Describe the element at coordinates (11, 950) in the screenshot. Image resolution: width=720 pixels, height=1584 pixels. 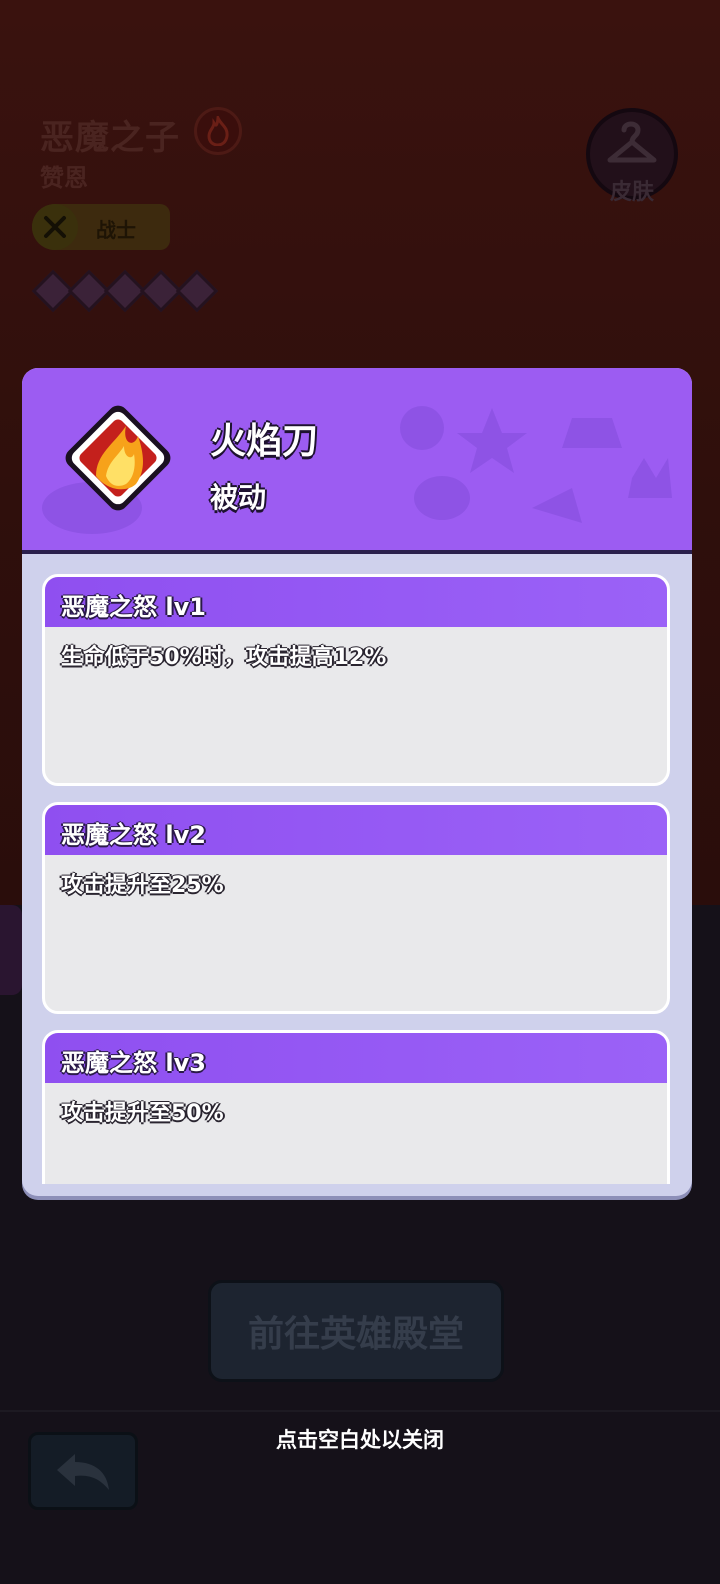
I see `side-tab` at that location.